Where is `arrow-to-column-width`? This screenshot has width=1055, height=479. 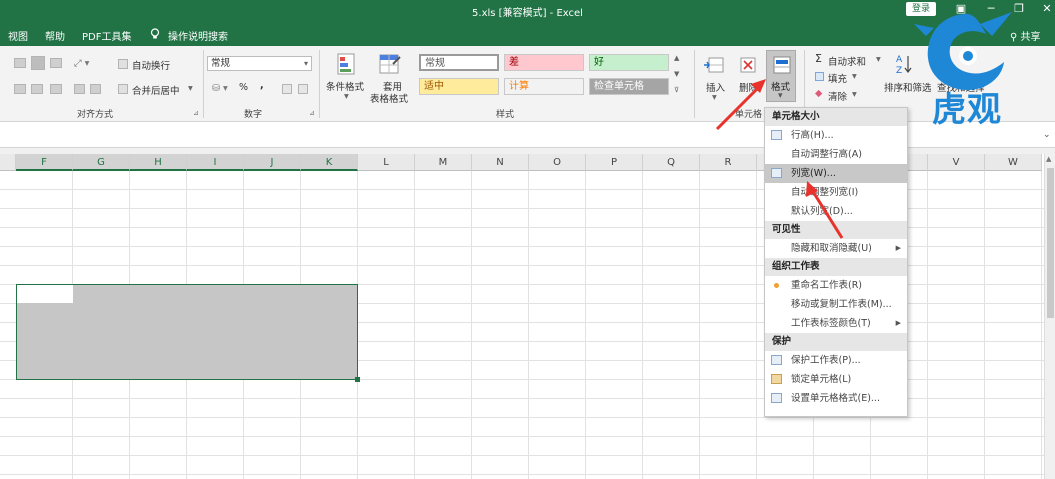
arrow-to-column-width is located at coordinates (825, 210).